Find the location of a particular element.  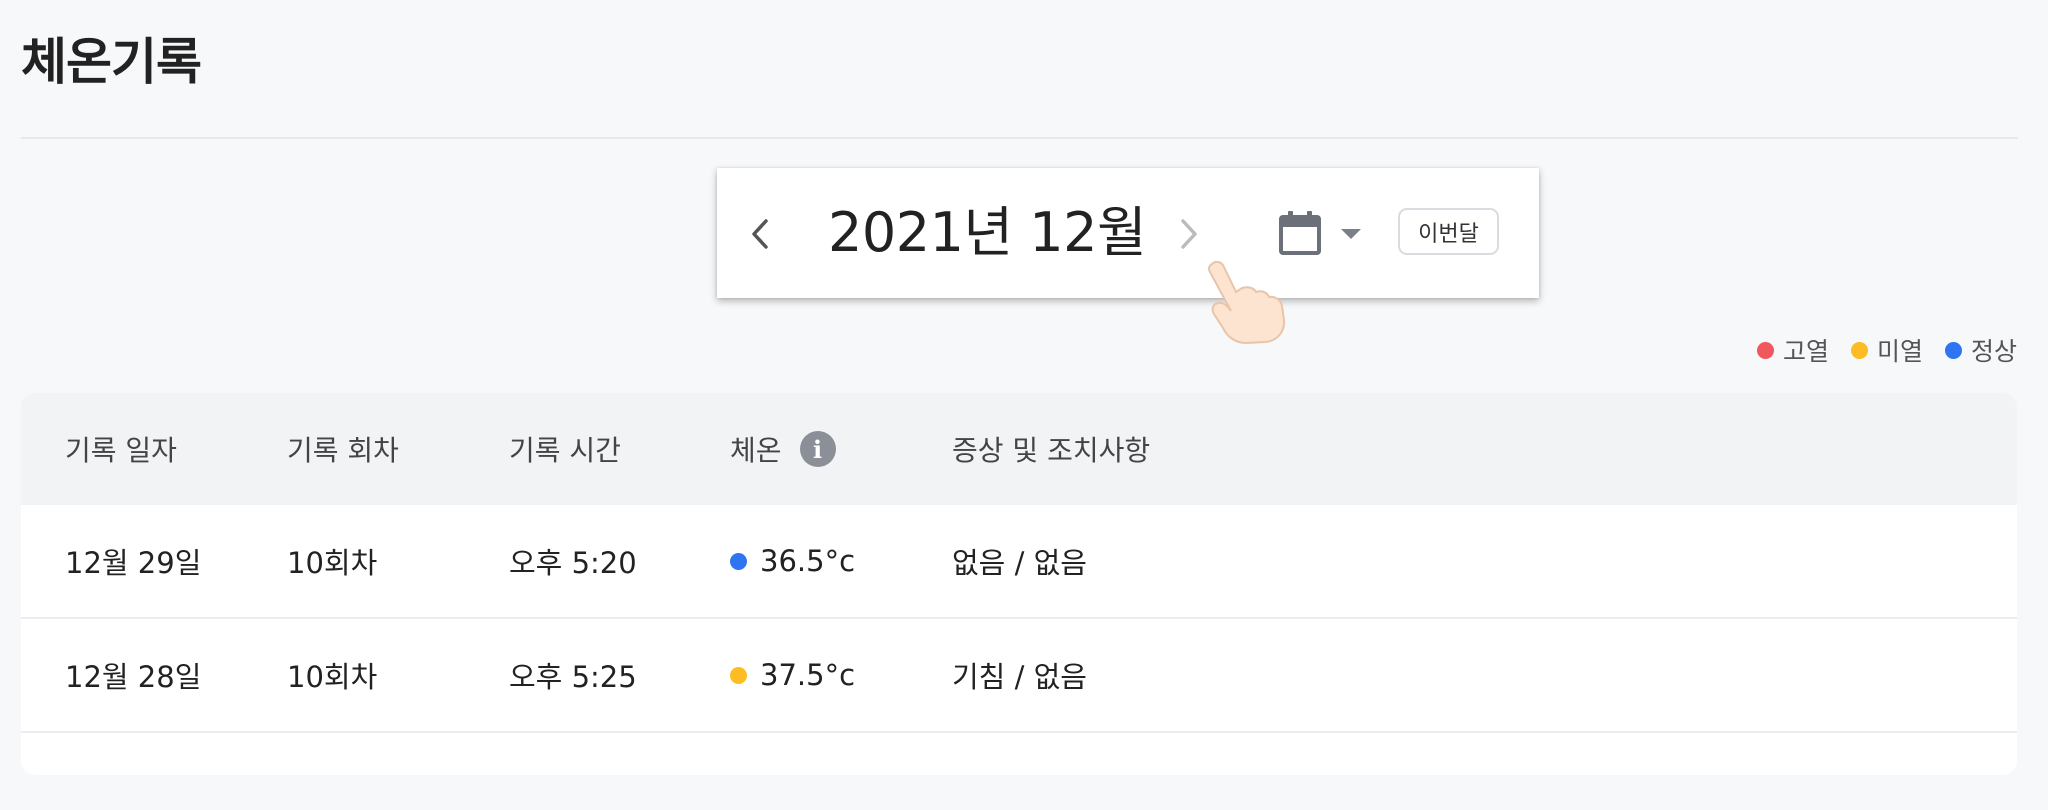

record-time: 오후 5:20 is located at coordinates (573, 563).